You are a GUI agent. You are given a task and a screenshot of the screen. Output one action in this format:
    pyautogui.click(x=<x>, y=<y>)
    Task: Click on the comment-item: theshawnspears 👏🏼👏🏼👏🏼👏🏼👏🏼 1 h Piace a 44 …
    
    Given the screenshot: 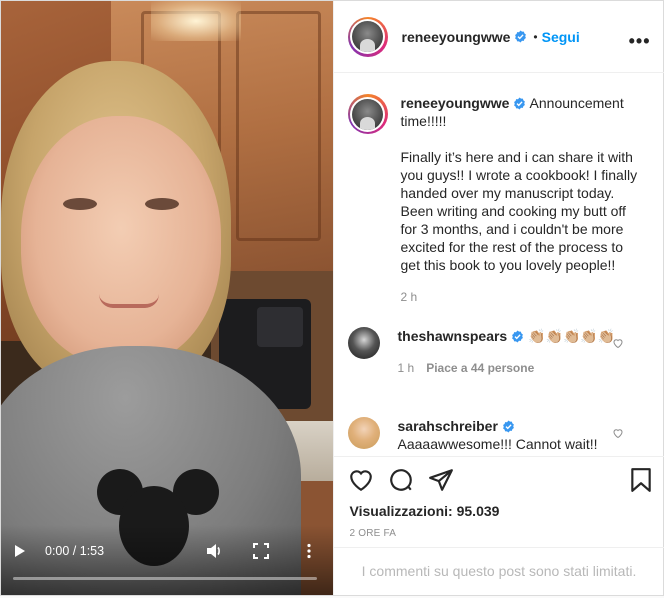 What is the action you would take?
    pyautogui.click(x=498, y=352)
    